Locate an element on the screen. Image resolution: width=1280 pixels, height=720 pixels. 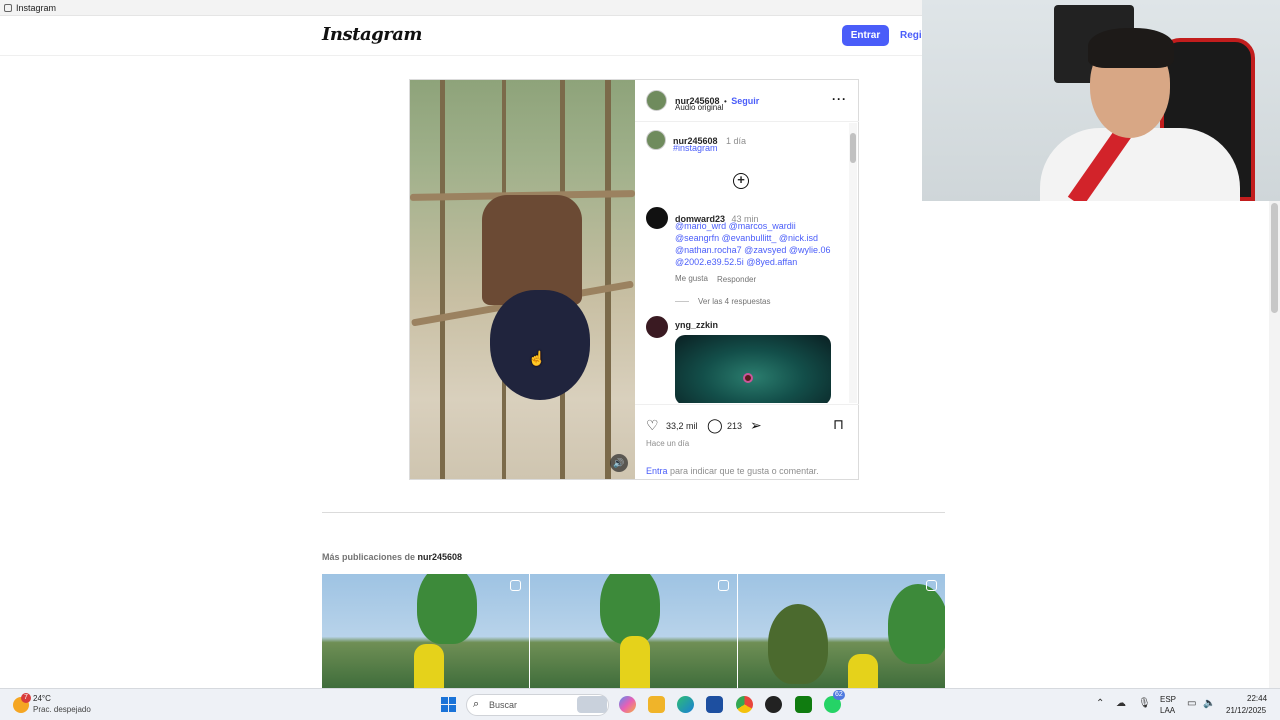
login-button: Entrar is located at coordinates (865, 35).